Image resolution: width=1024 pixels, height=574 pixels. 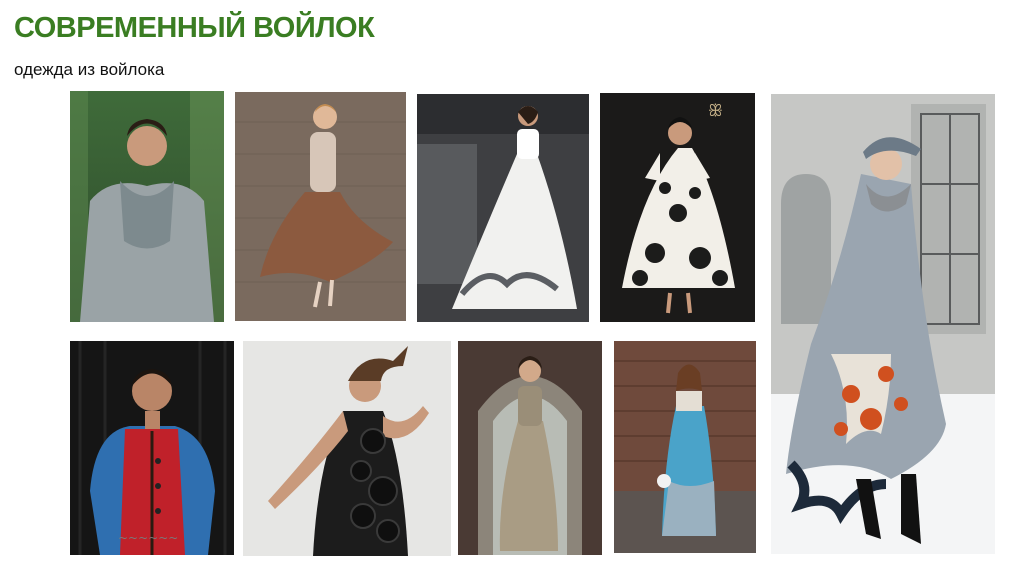 I want to click on photo-woman-blue-felt-dress, so click(x=685, y=447).